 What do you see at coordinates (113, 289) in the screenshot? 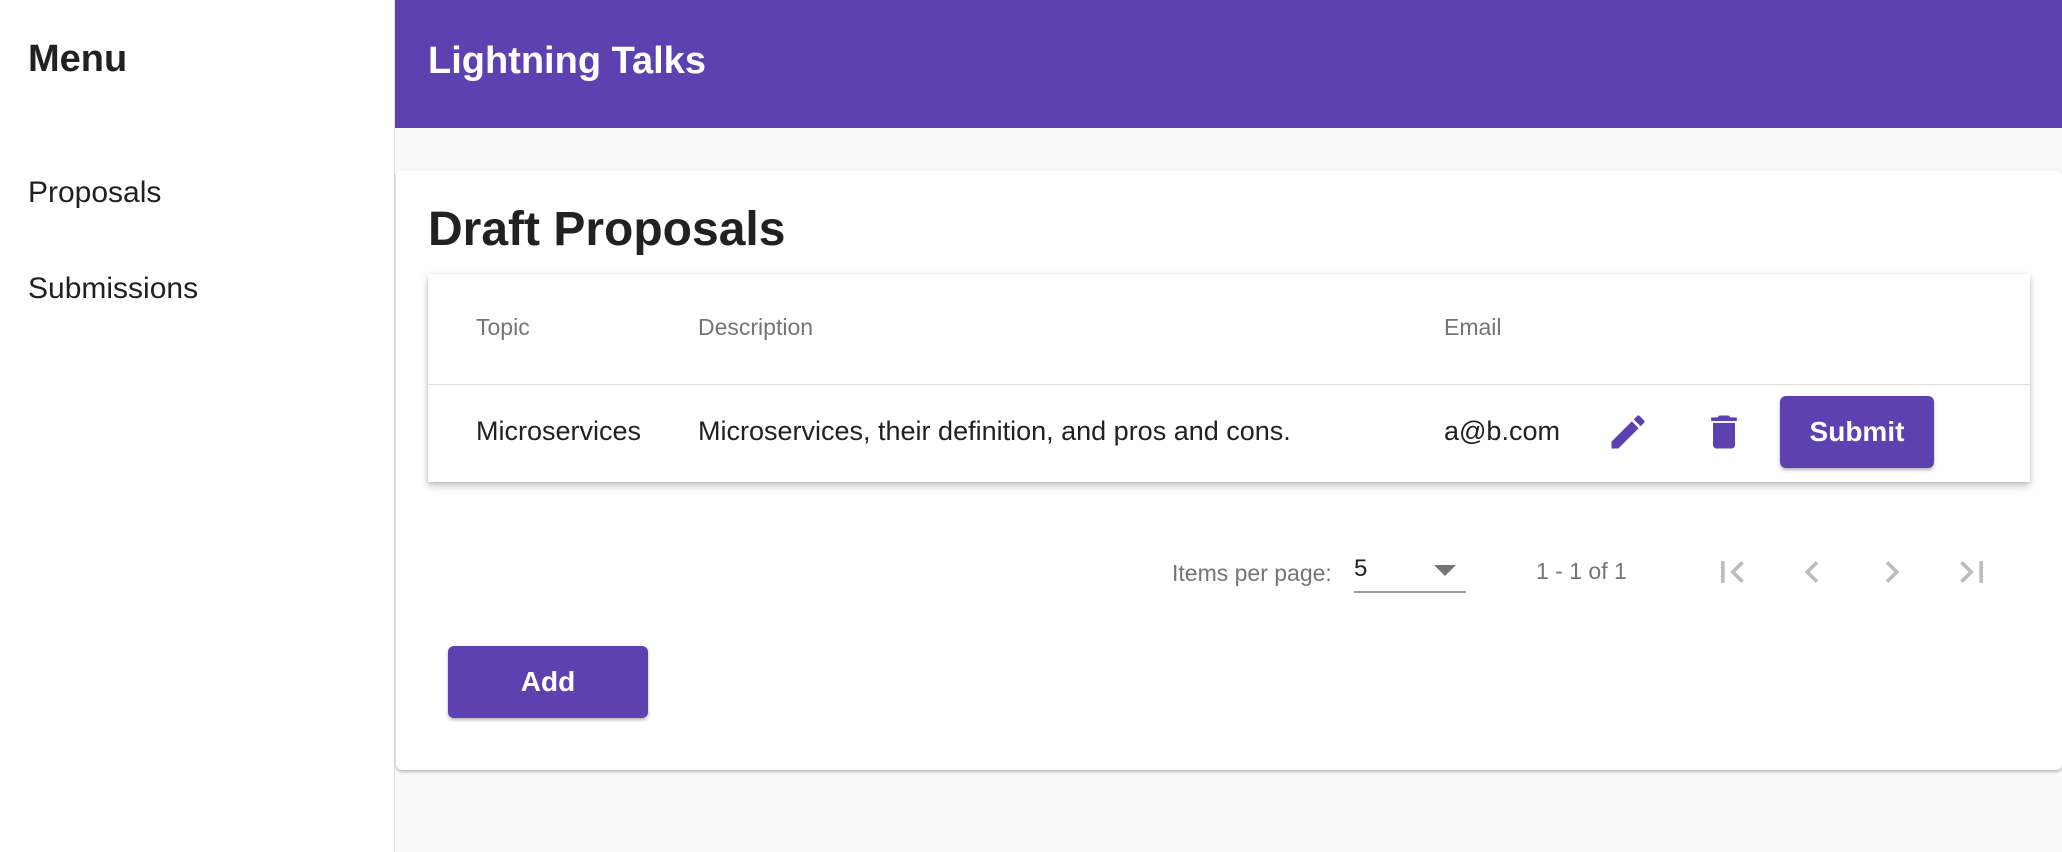
I see `sidebar-item-submissions: Submissions` at bounding box center [113, 289].